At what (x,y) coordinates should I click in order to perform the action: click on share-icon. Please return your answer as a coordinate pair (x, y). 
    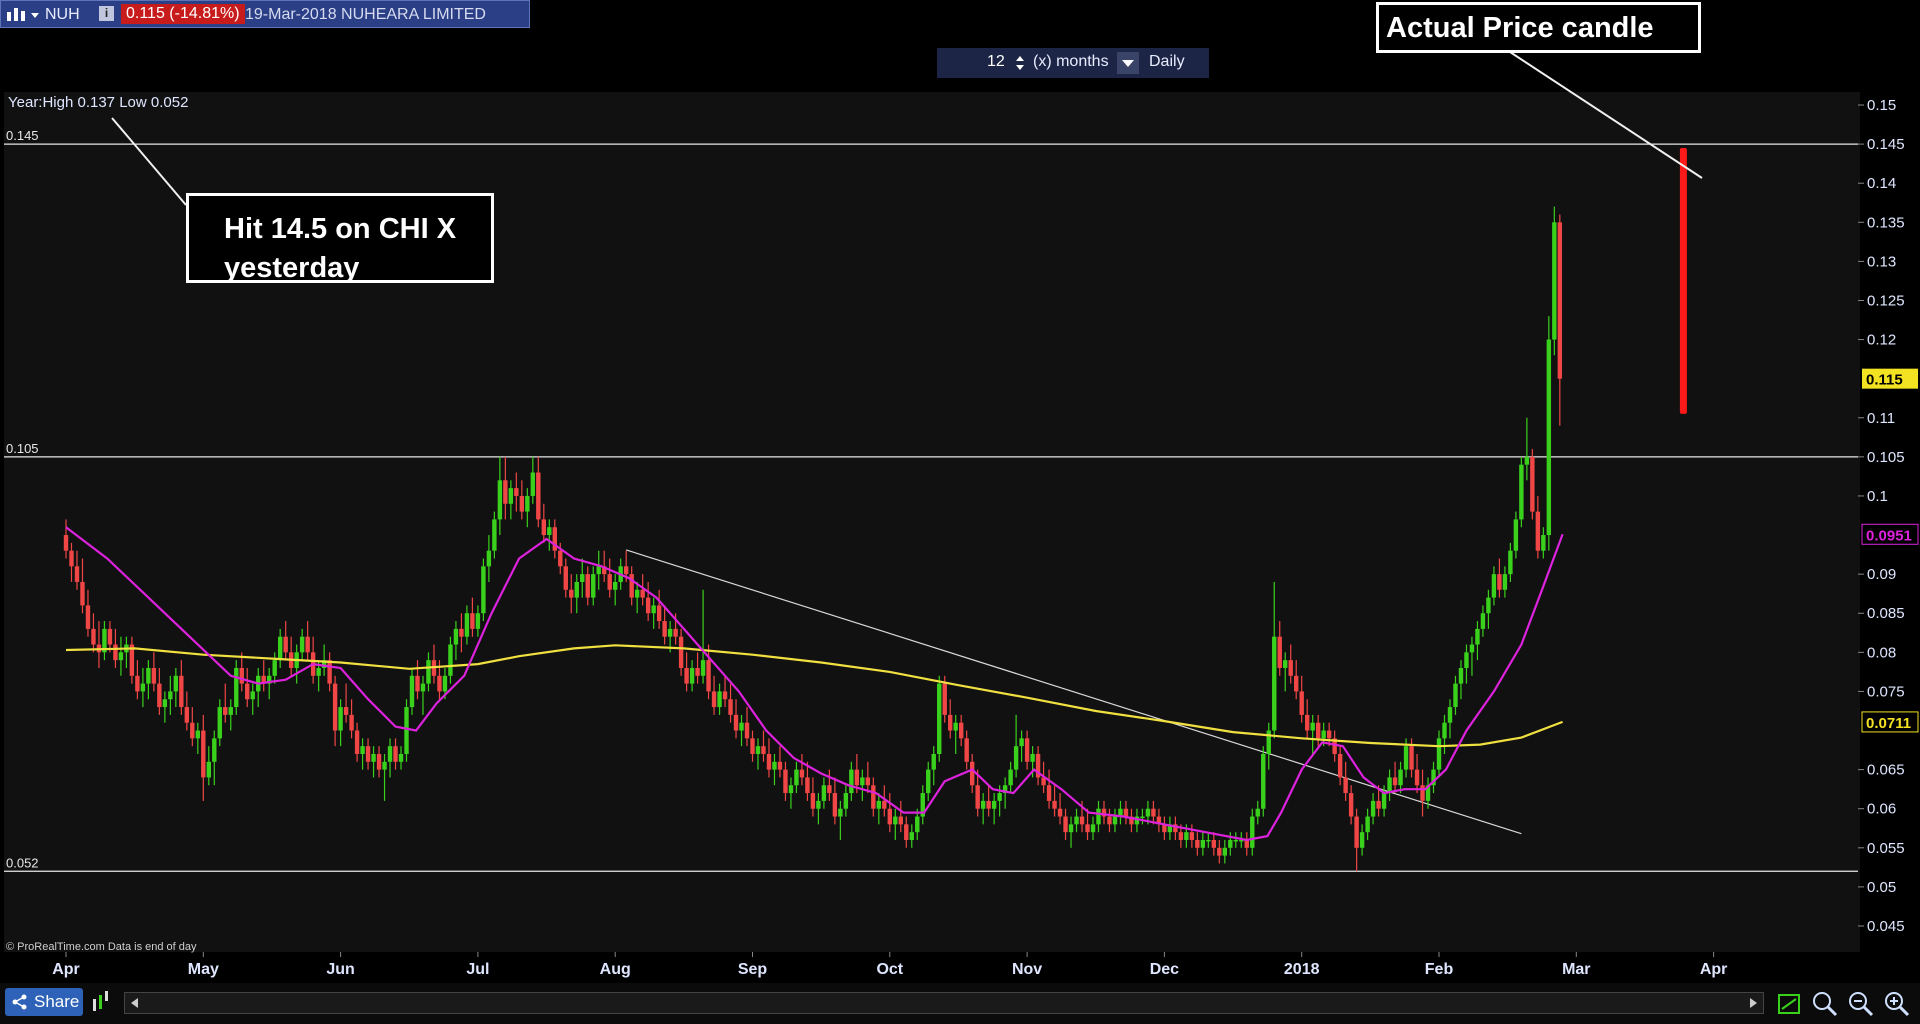
    Looking at the image, I should click on (19, 1002).